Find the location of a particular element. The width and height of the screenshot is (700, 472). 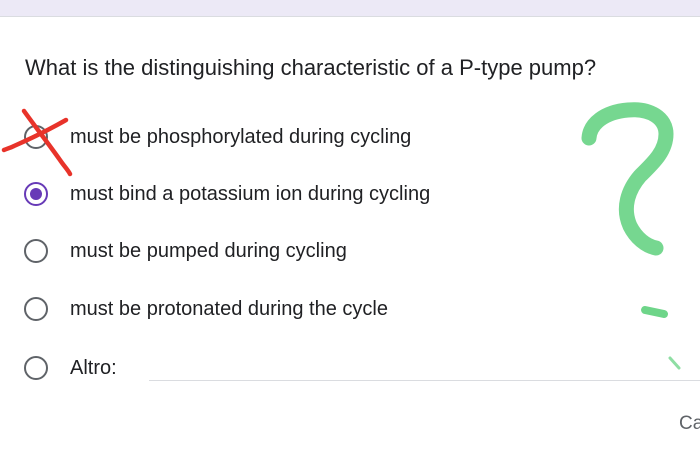

option-protonated: must be protonated during the cycle is located at coordinates (206, 309).